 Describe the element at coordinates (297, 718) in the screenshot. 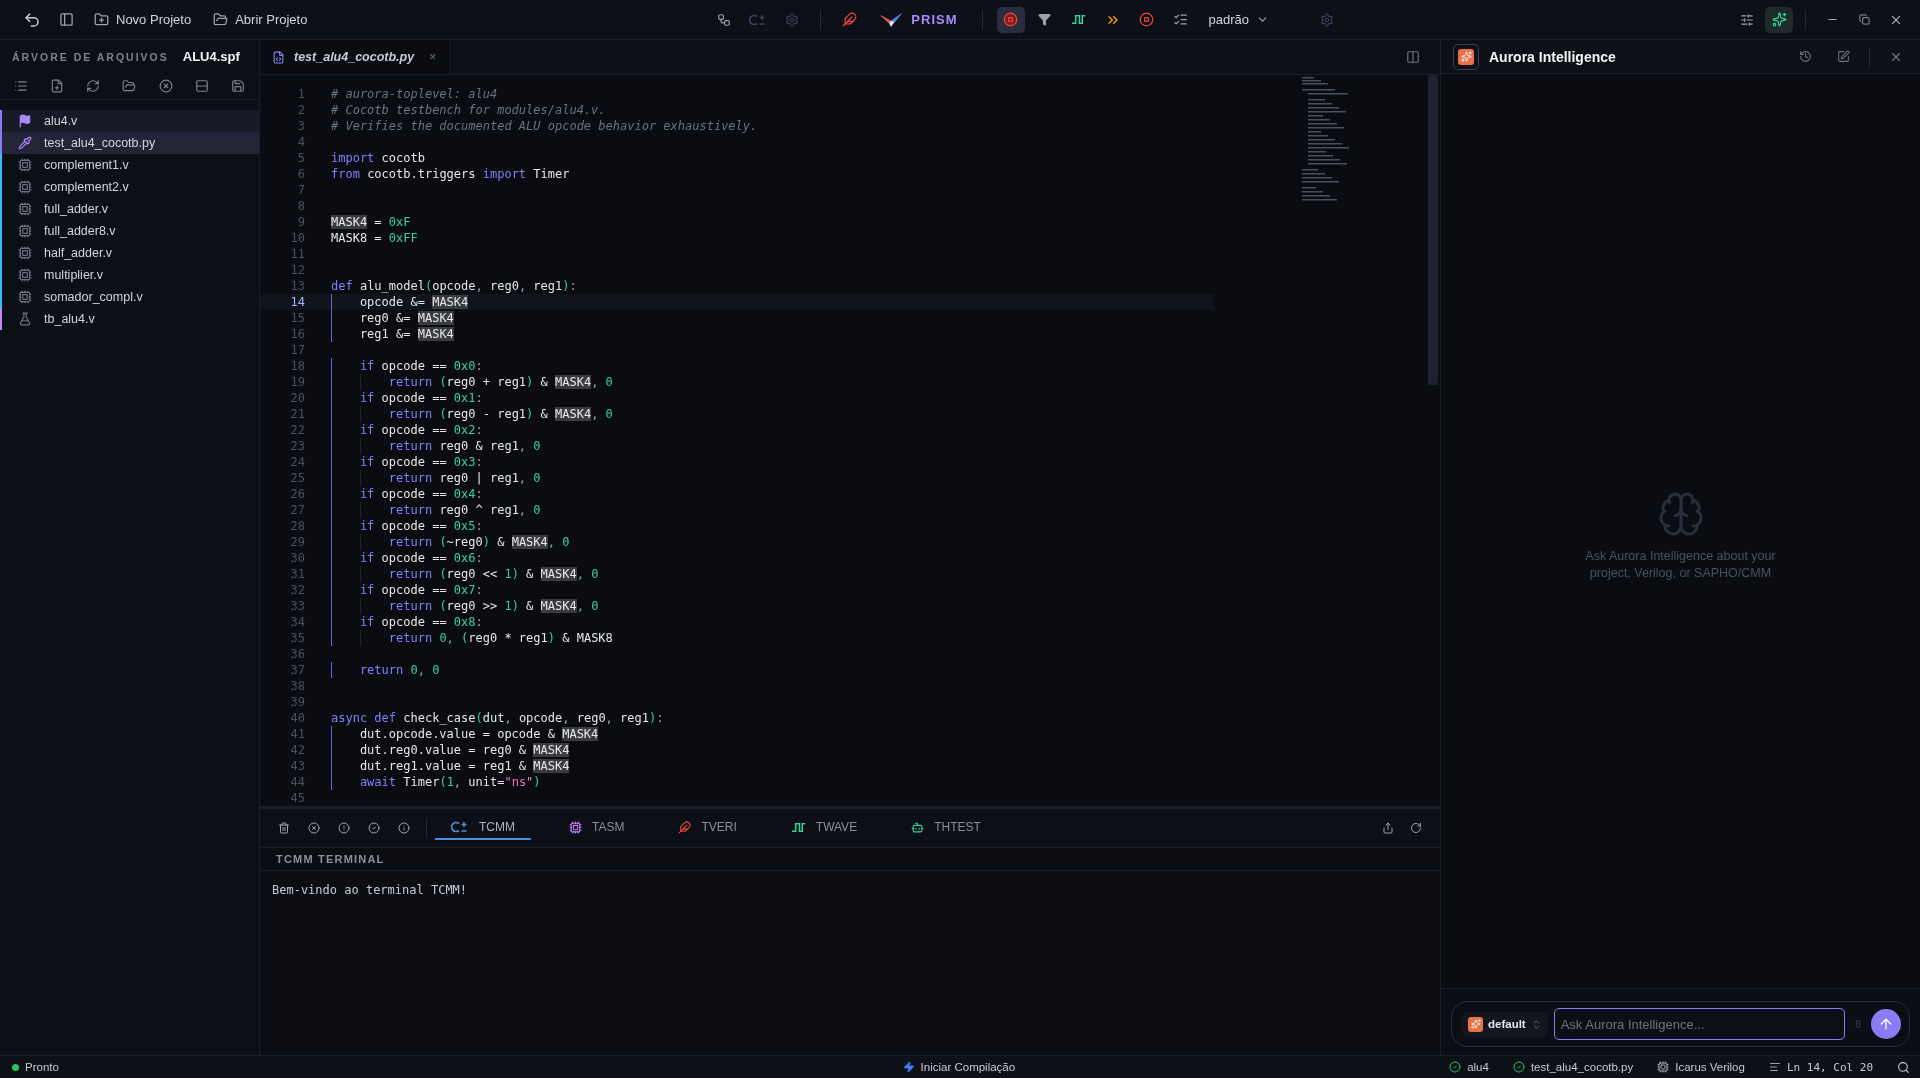

I see `line-number: 40` at that location.